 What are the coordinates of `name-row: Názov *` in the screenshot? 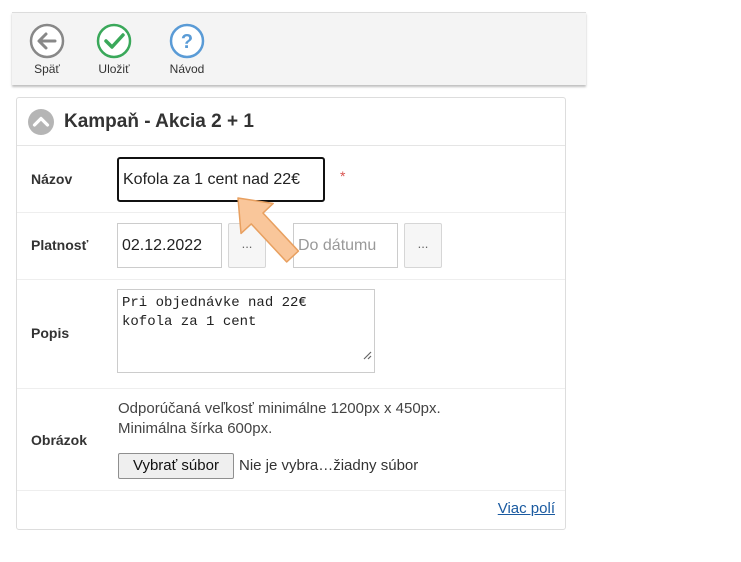 It's located at (291, 179).